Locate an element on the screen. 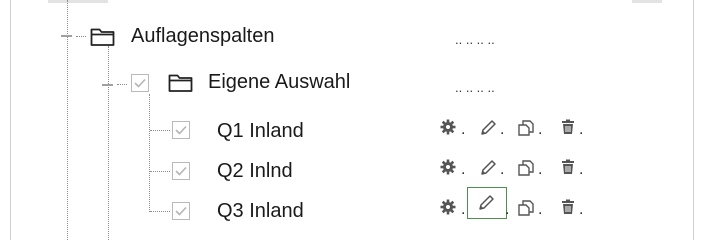 The image size is (716, 240). node-label: Q1 Inland is located at coordinates (260, 131).